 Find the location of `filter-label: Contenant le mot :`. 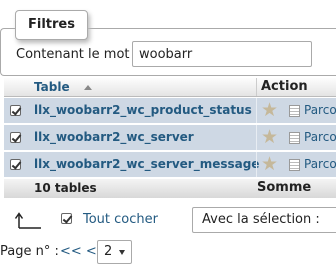

filter-label: Contenant le mot : is located at coordinates (77, 54).